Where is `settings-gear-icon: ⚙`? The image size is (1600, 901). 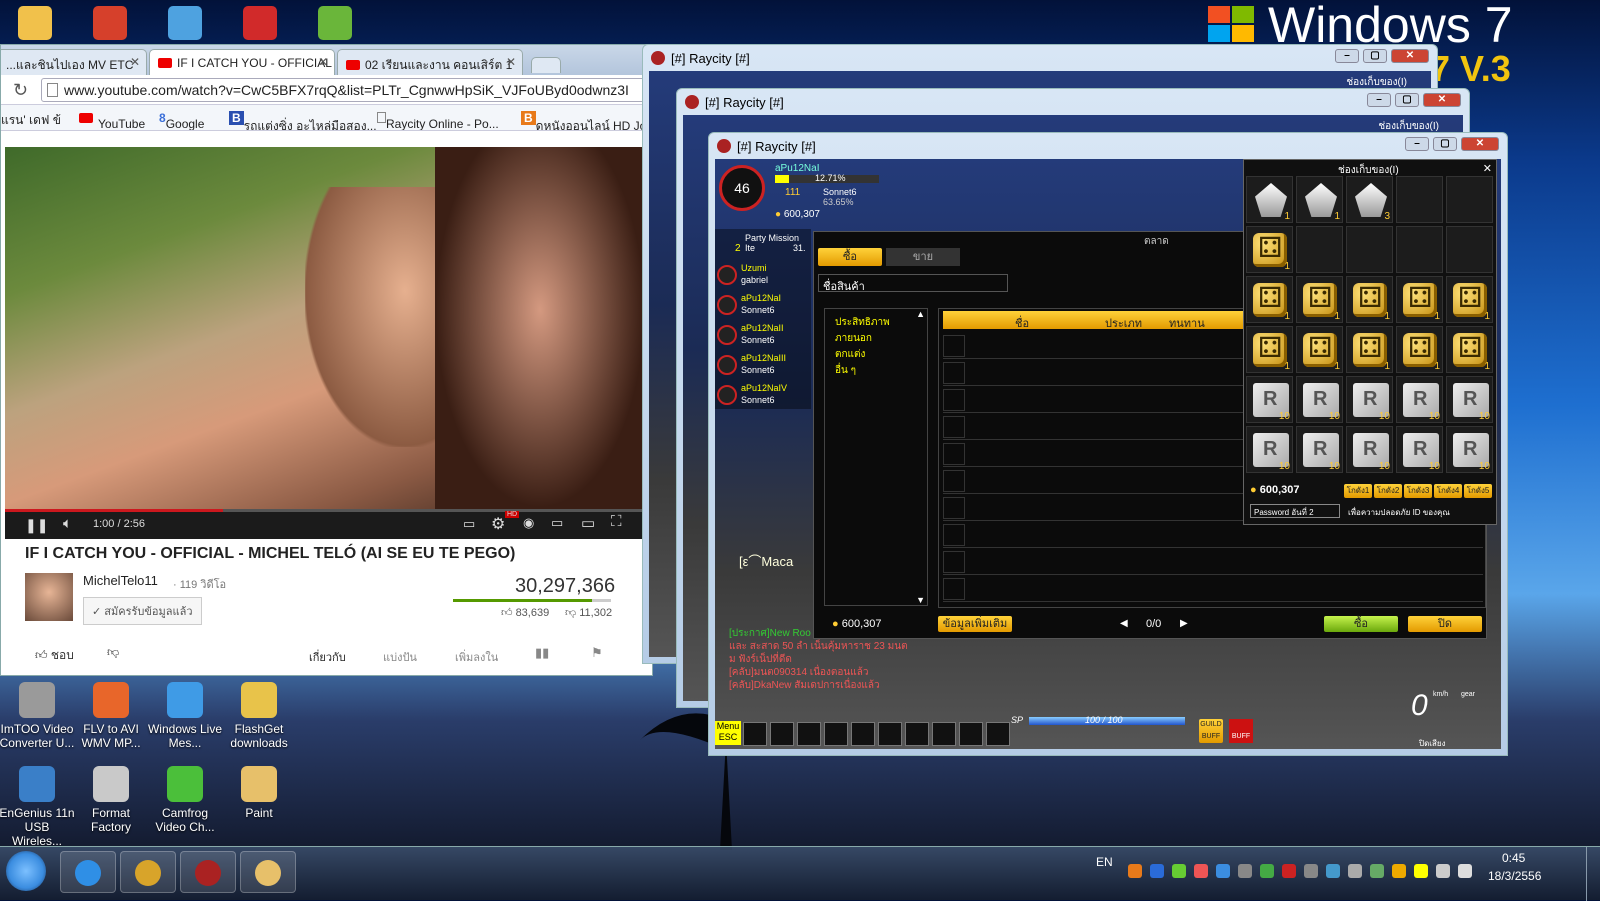
settings-gear-icon: ⚙ is located at coordinates (498, 524).